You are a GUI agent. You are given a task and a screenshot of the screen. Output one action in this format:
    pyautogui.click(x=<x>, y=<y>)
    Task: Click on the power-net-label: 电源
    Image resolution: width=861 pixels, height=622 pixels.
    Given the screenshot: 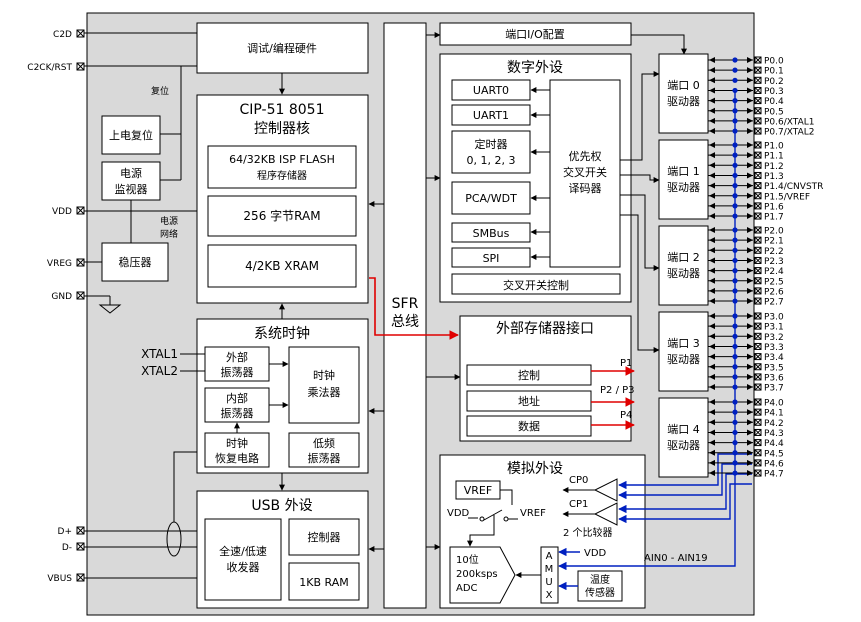 What is the action you would take?
    pyautogui.click(x=169, y=221)
    